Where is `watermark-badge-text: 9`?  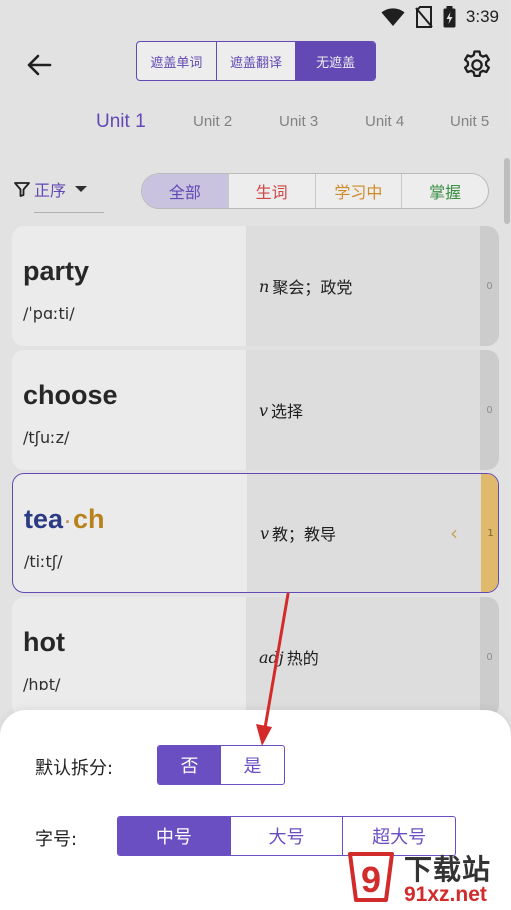
watermark-badge-text: 9 is located at coordinates (371, 879).